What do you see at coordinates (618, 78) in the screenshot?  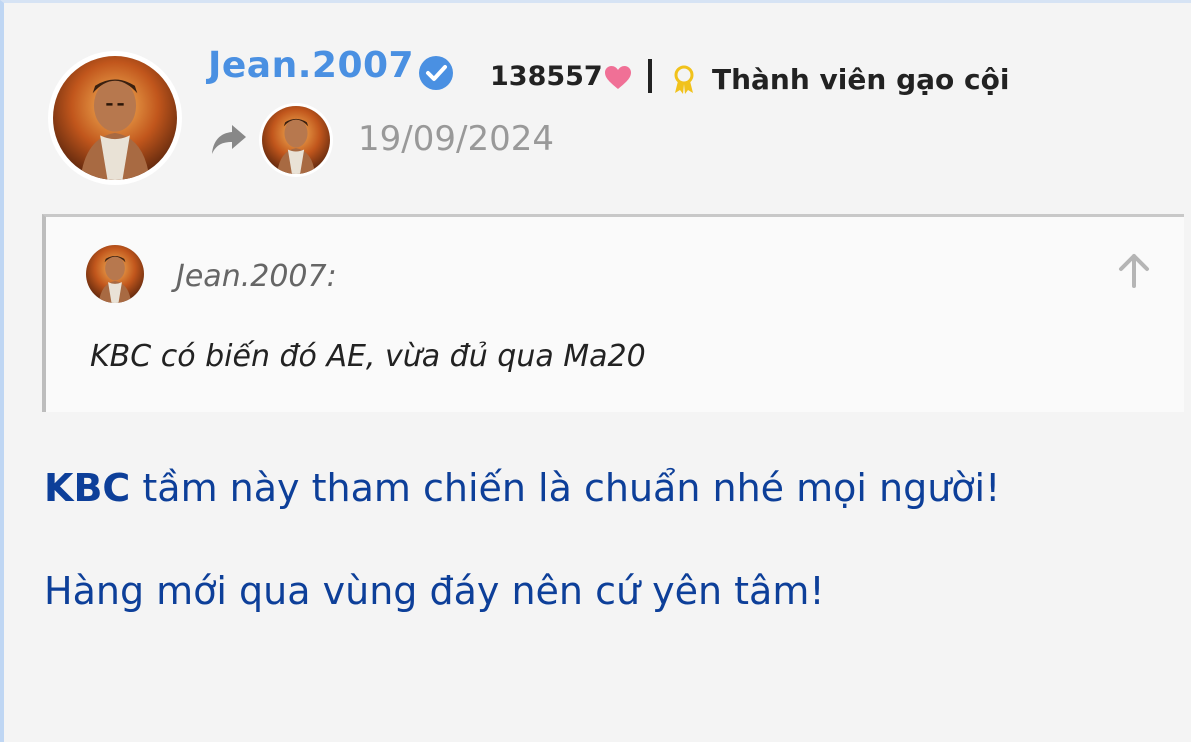 I see `heart-icon` at bounding box center [618, 78].